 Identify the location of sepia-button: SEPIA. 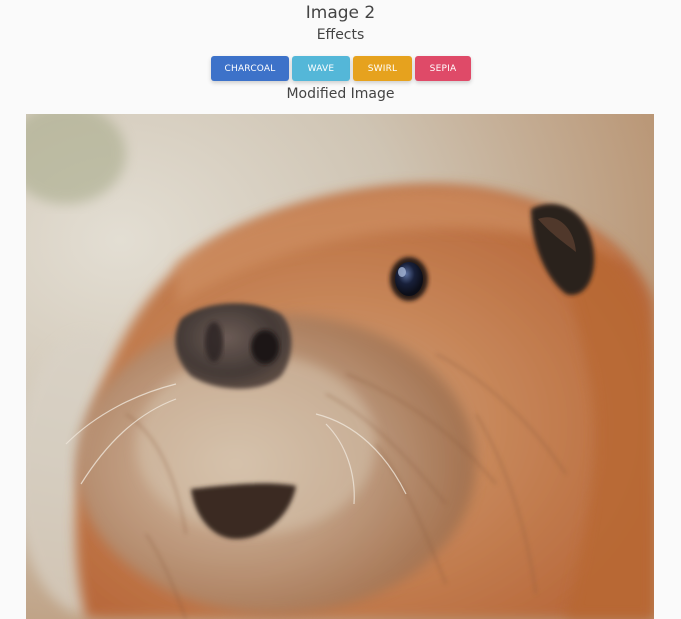
(443, 68).